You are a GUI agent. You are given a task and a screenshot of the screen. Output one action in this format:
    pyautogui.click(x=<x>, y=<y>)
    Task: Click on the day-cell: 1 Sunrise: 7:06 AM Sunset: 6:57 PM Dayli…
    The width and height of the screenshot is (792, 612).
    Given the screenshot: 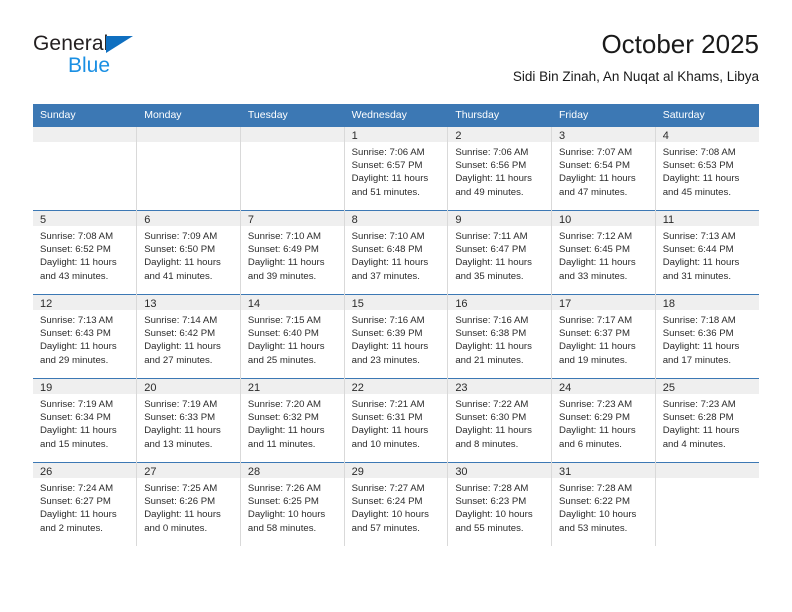 What is the action you would take?
    pyautogui.click(x=396, y=168)
    